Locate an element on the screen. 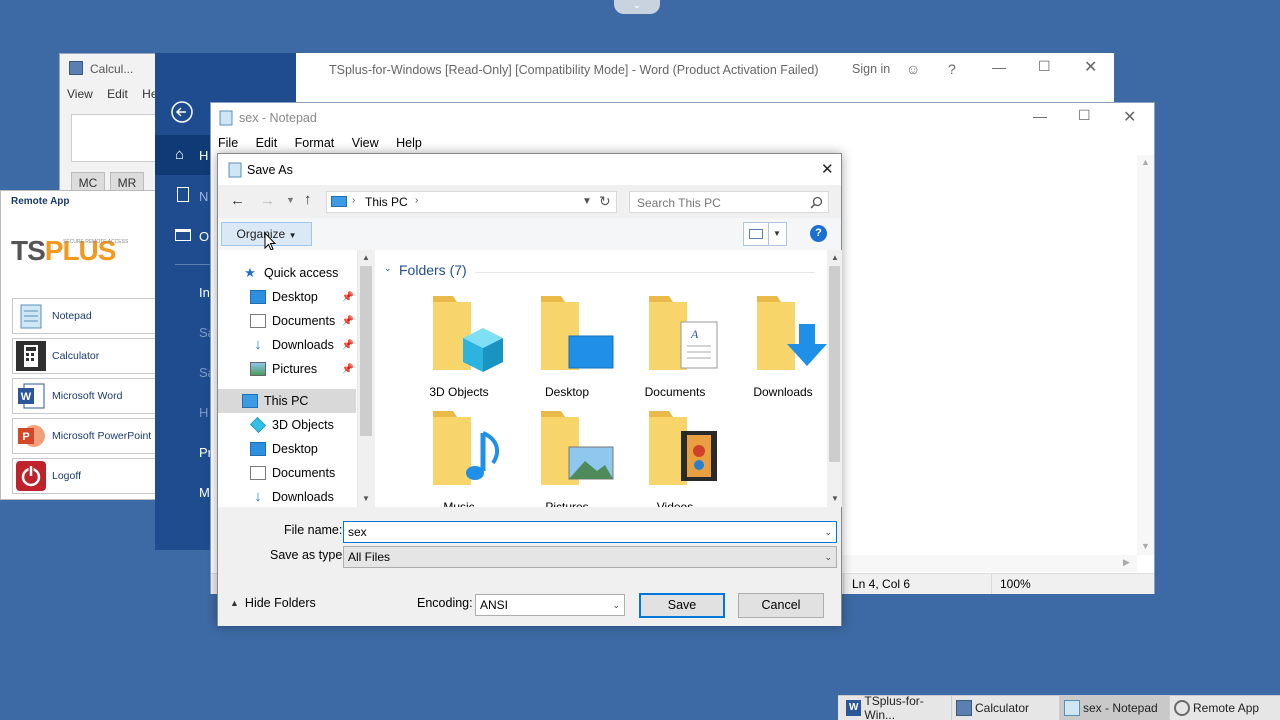  nav-item: This PC is located at coordinates (287, 401).